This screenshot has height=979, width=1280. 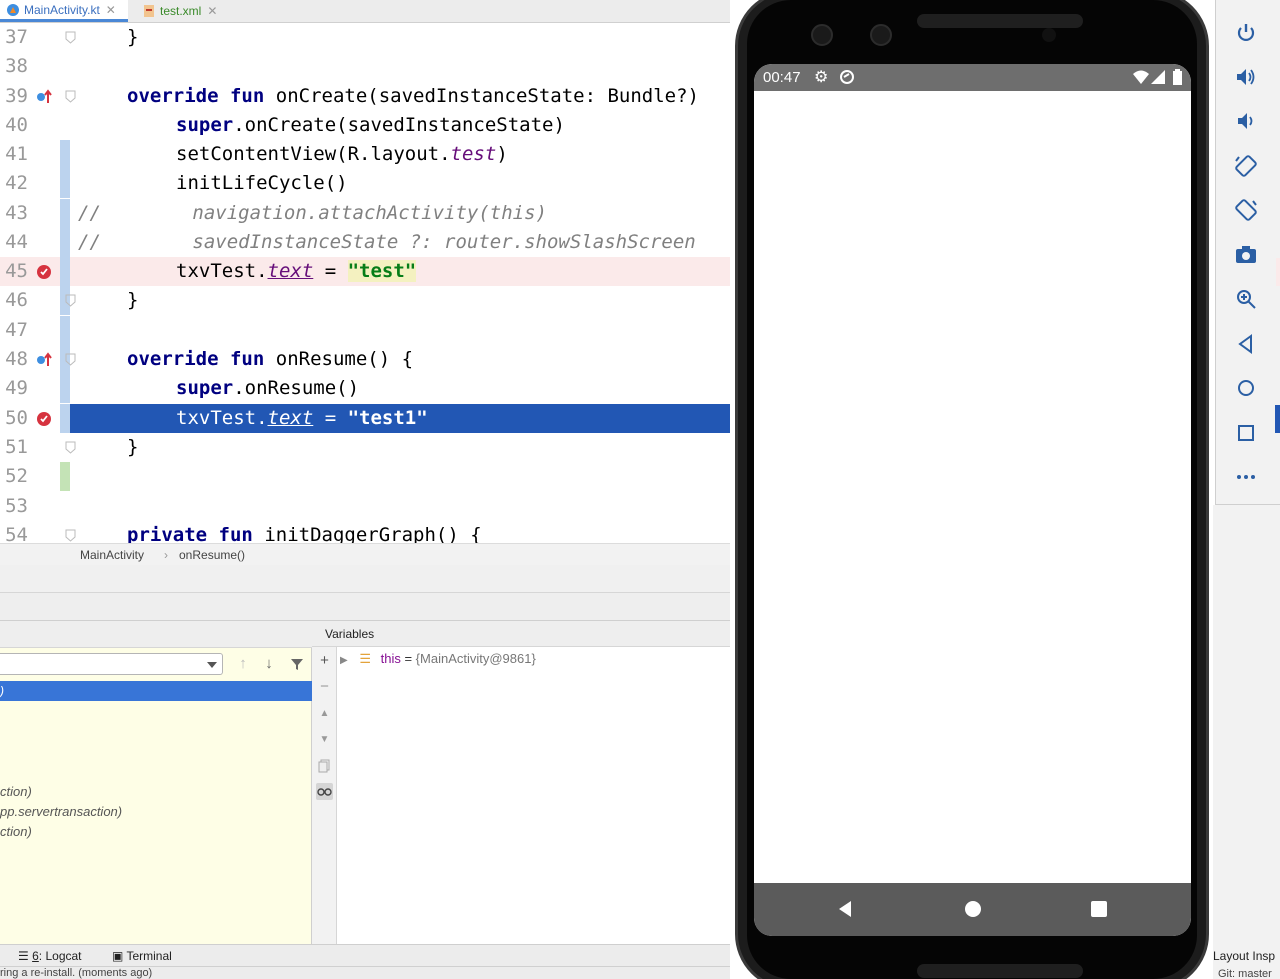 What do you see at coordinates (1245, 973) in the screenshot?
I see `git-branch: Git: master` at bounding box center [1245, 973].